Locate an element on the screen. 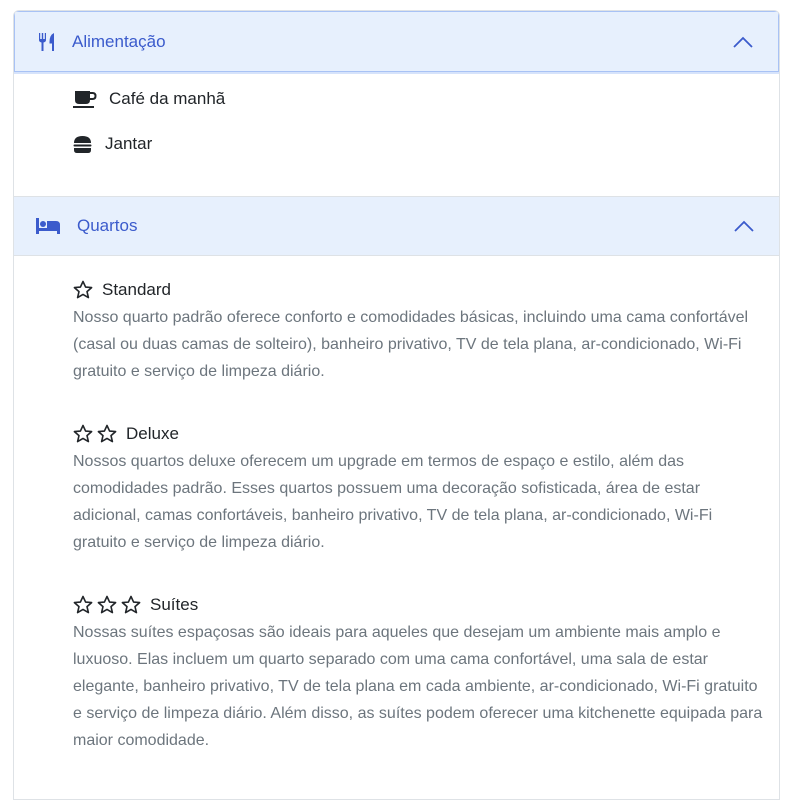  utensils-icon is located at coordinates (47, 42).